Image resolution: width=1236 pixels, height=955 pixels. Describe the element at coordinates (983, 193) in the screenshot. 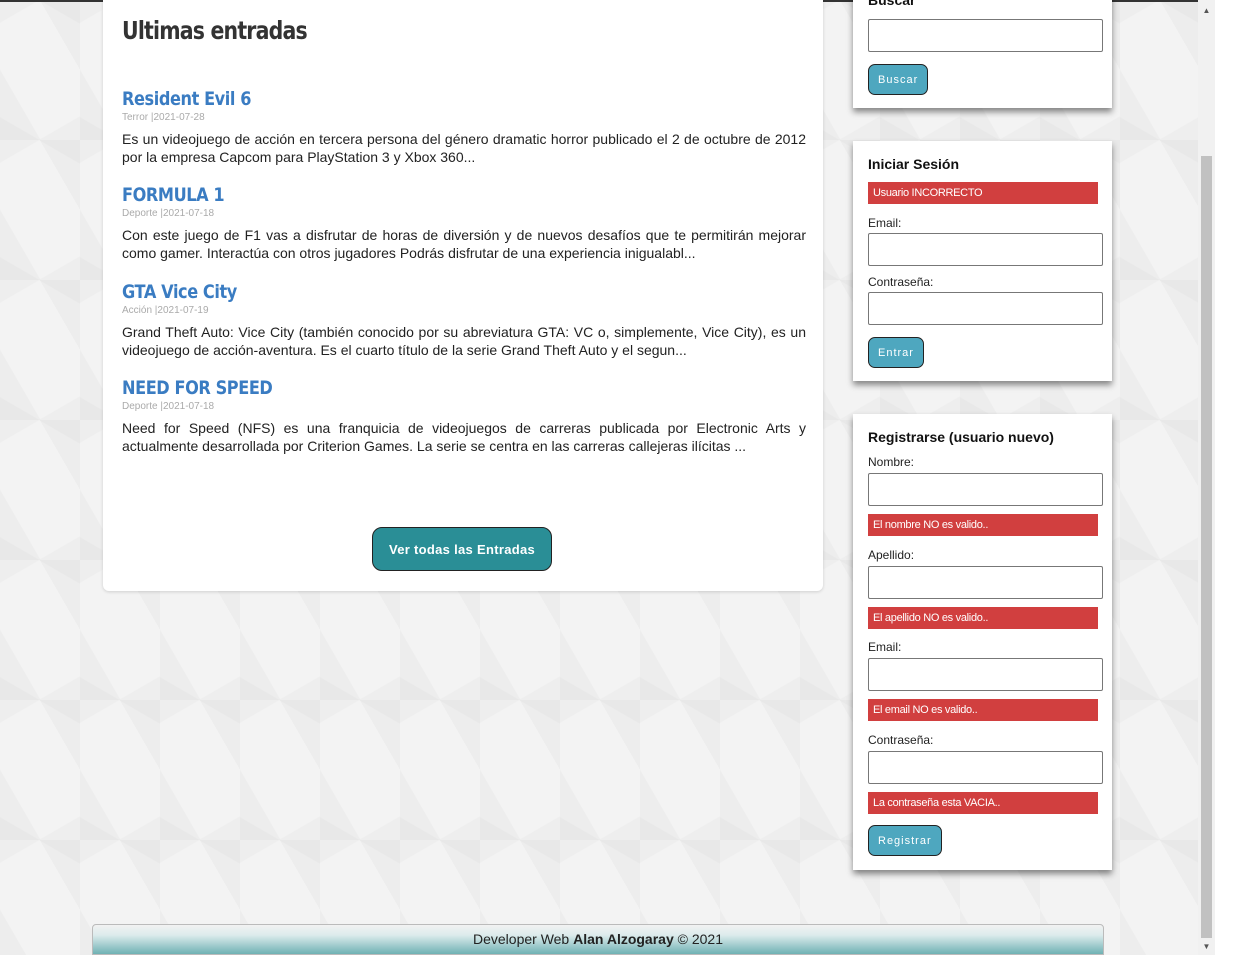

I see `login-error-alert: Usuario INCORRECTO` at that location.